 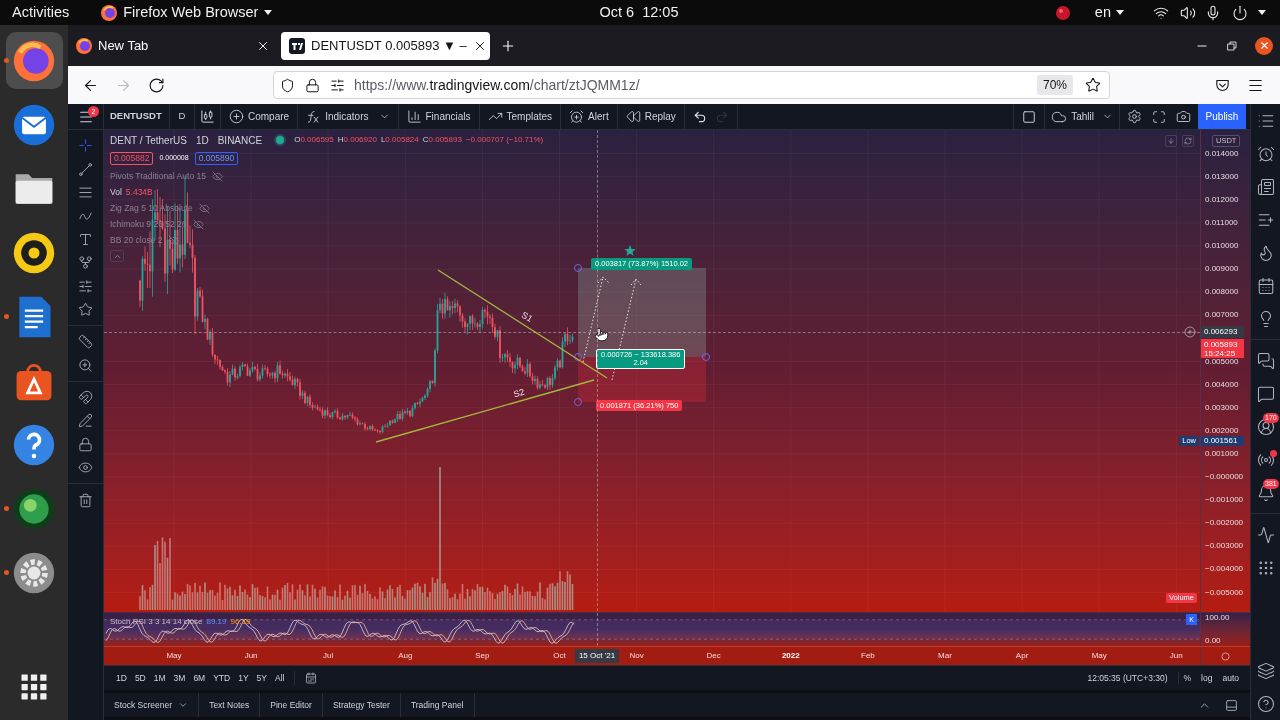 What do you see at coordinates (85, 468) in the screenshot?
I see `eye-icon` at bounding box center [85, 468].